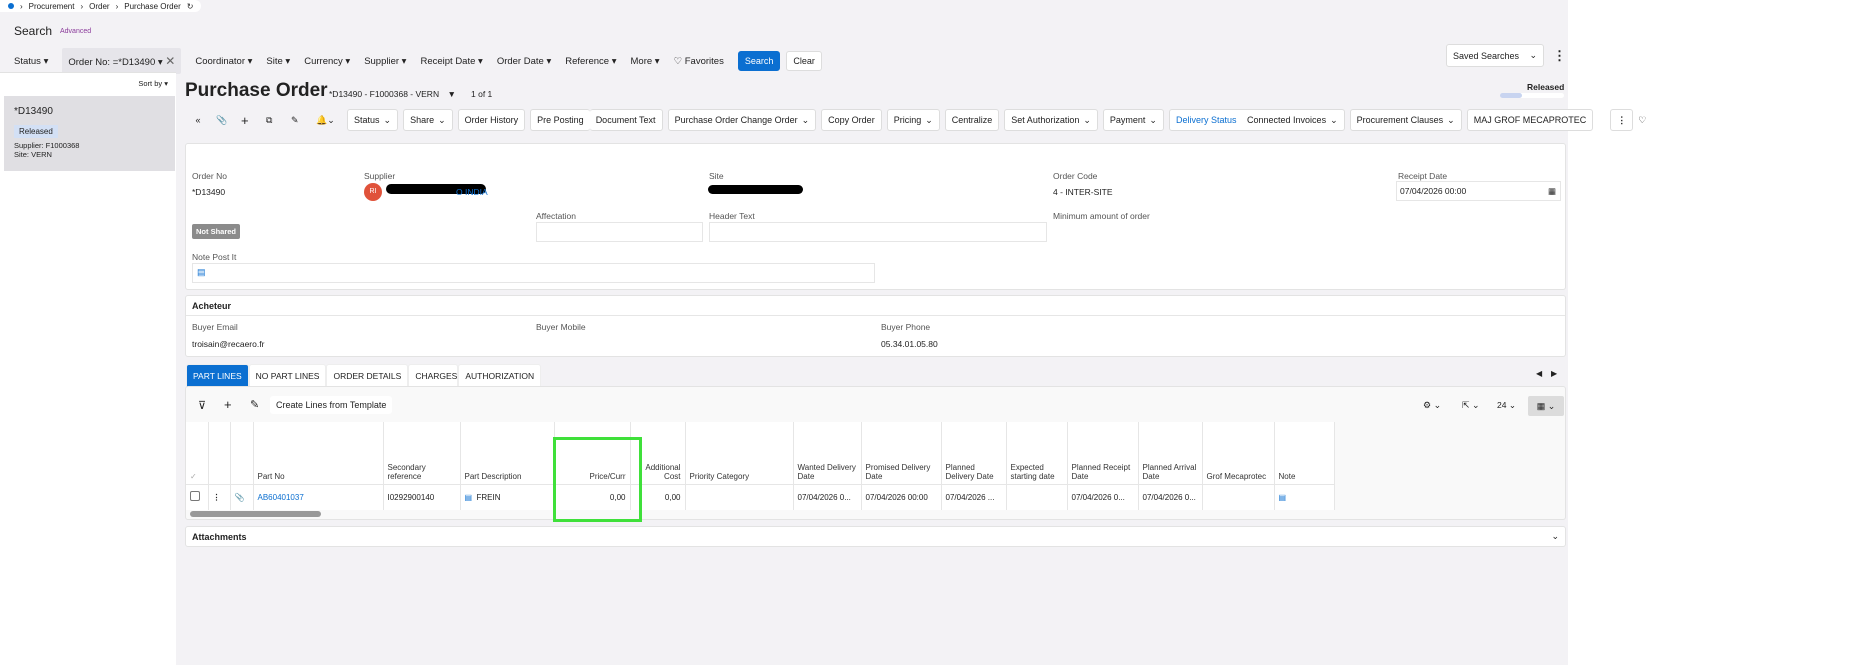 This screenshot has width=1871, height=665. Describe the element at coordinates (1037, 453) in the screenshot. I see `col-expected-start: Expected starting date` at that location.